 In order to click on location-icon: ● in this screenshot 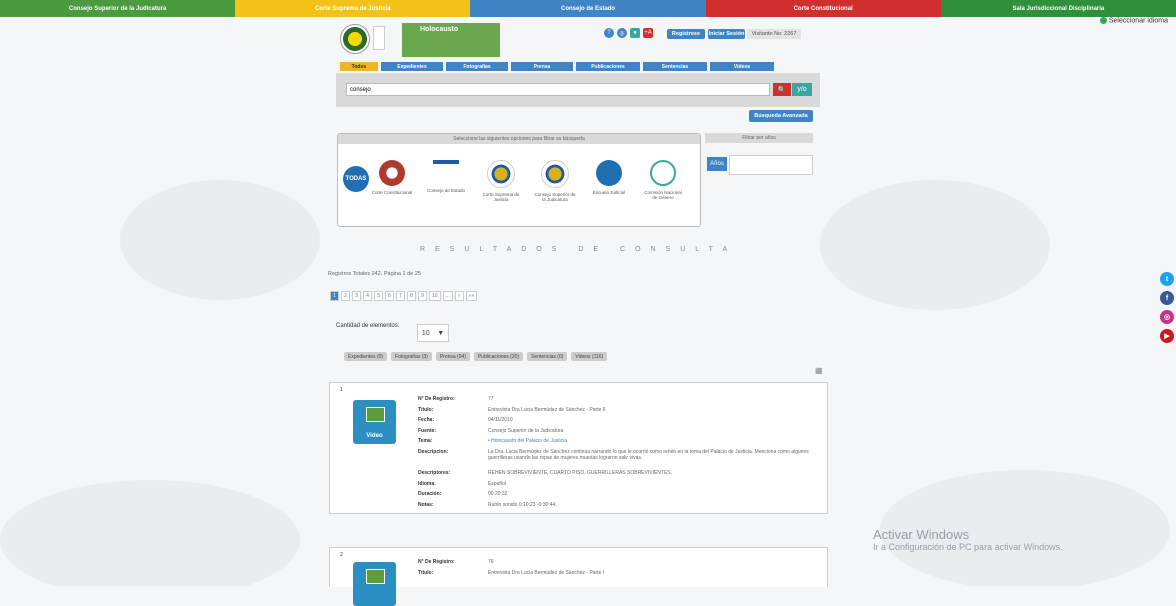, I will do `click(635, 33)`.